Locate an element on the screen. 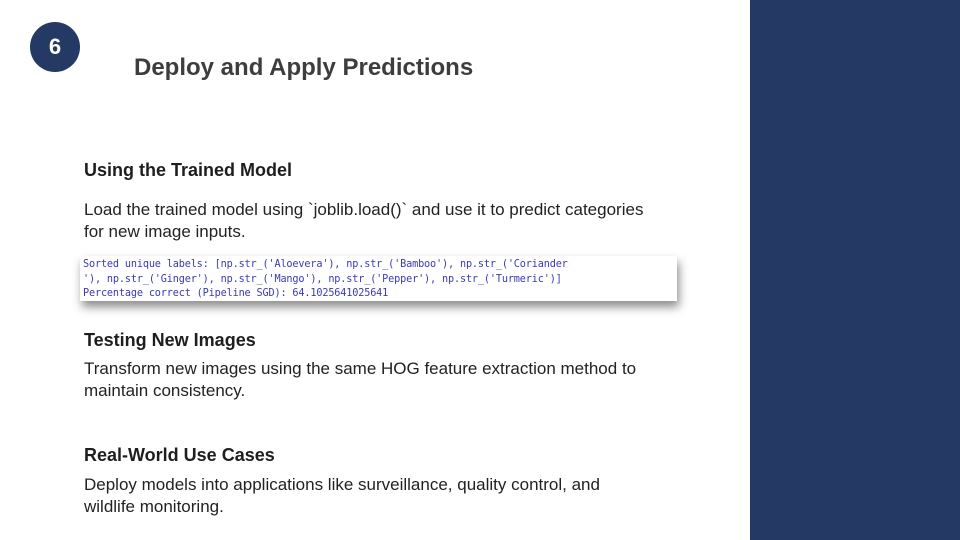  page-title: Deploy and Apply Predictions is located at coordinates (304, 67).